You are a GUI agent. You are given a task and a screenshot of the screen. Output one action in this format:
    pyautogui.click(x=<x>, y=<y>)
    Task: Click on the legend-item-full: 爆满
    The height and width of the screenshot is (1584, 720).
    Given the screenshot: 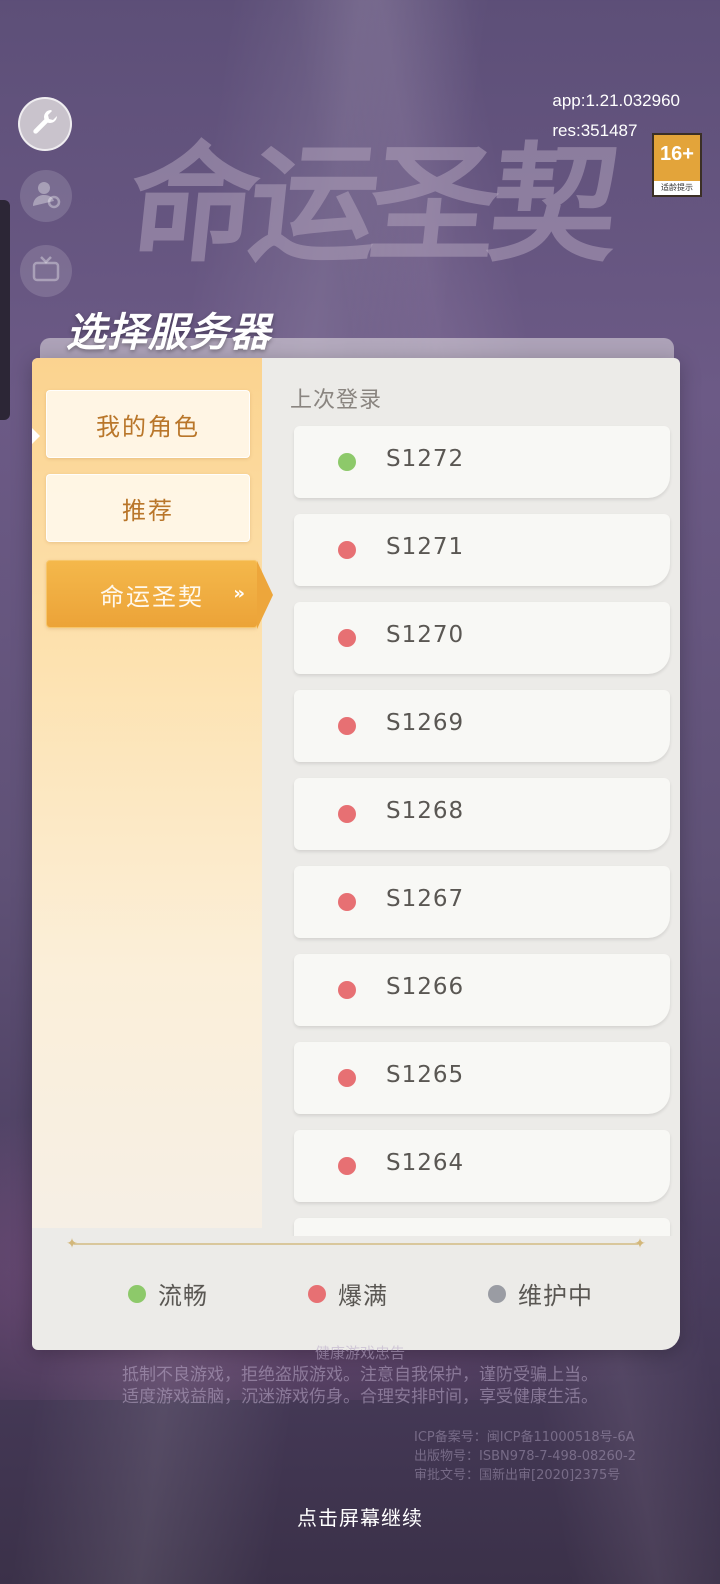 What is the action you would take?
    pyautogui.click(x=348, y=1293)
    